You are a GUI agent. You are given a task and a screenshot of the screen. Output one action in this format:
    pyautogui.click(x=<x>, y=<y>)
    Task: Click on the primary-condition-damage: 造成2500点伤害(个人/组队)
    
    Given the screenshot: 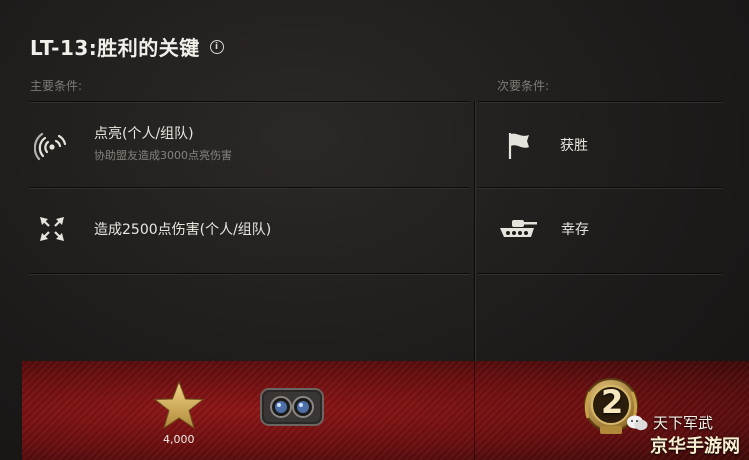 What is the action you would take?
    pyautogui.click(x=152, y=229)
    